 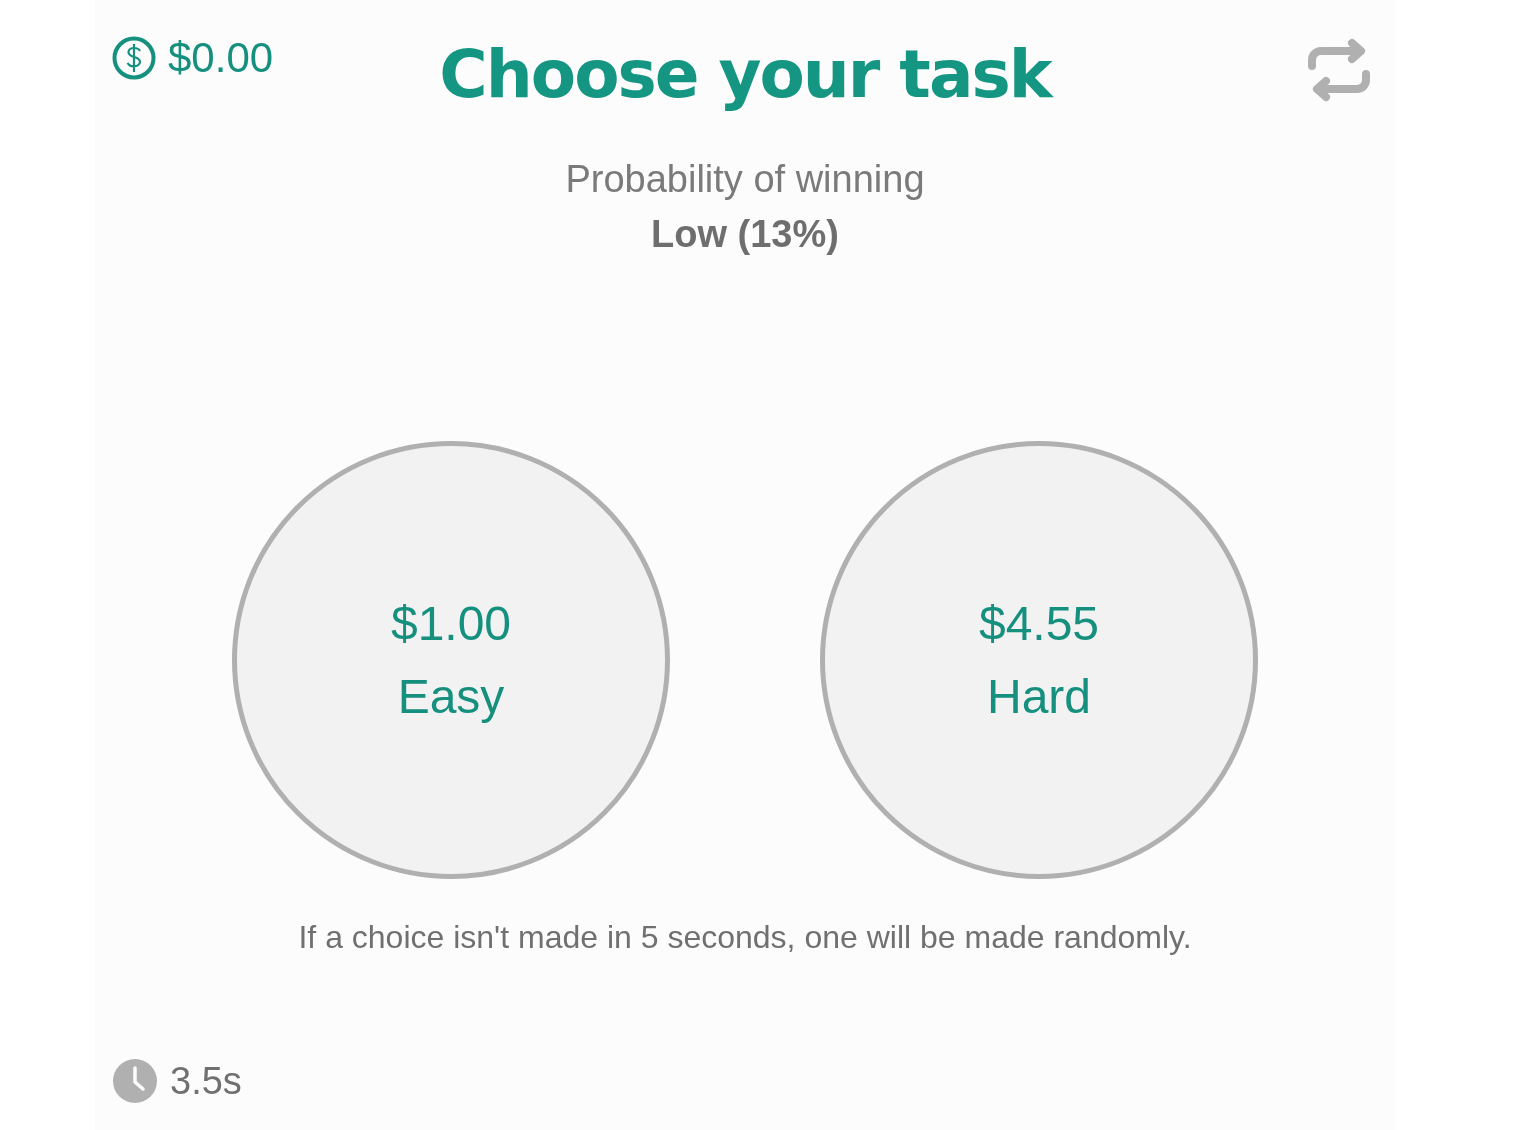 What do you see at coordinates (745, 937) in the screenshot?
I see `timeout-note: If a choice isn't made in 5 seconds, one will be made randomly.` at bounding box center [745, 937].